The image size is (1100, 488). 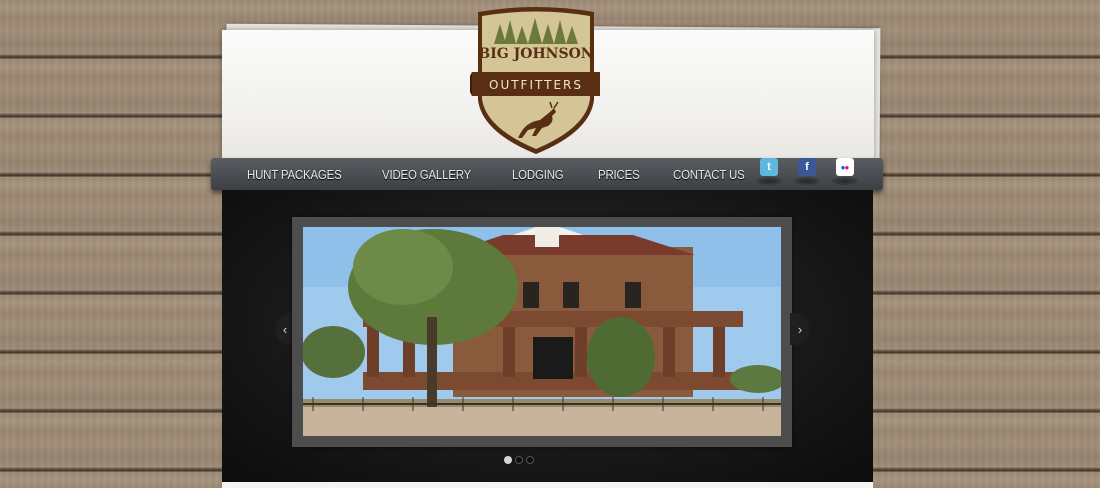 I want to click on big-johnson-outfitters-logo: BIG JOHNSON OUTFITTERS, so click(x=536, y=81).